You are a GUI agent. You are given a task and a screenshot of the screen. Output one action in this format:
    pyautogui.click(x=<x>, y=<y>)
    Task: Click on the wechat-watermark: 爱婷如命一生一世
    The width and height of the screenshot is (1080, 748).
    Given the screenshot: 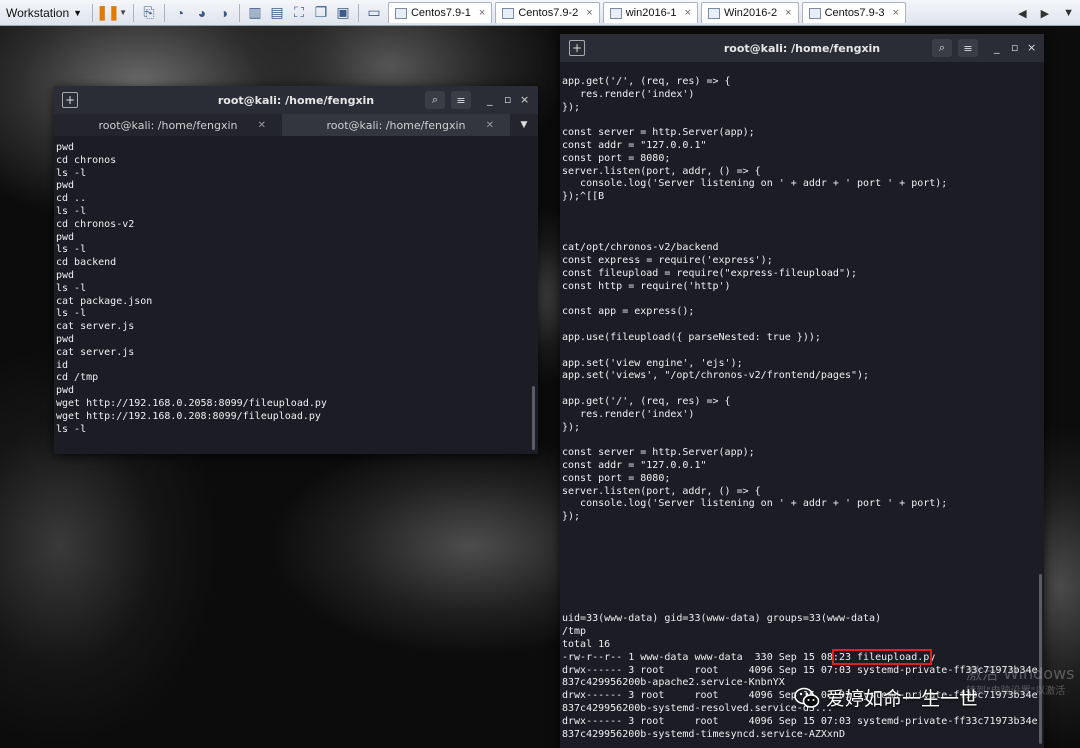 What is the action you would take?
    pyautogui.click(x=886, y=697)
    